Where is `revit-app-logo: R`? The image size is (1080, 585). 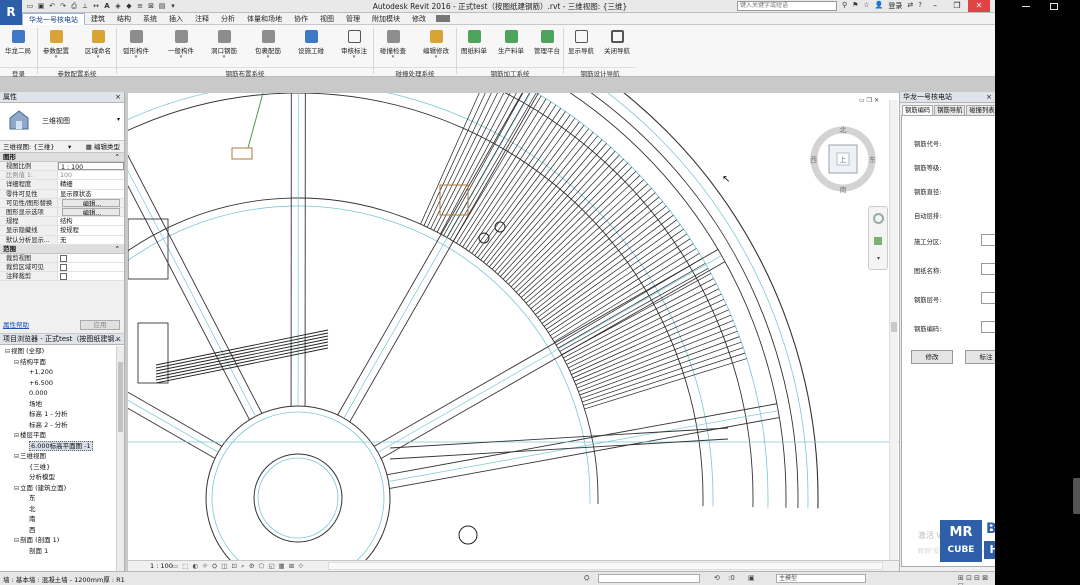
revit-app-logo: R is located at coordinates (11, 12).